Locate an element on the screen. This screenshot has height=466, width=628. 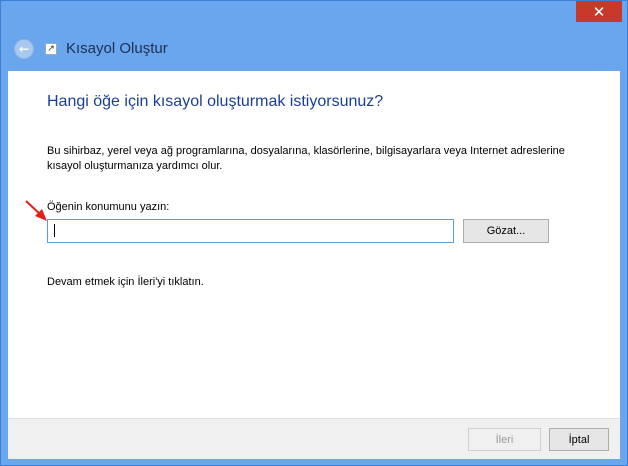
back-button: ← is located at coordinates (24, 49).